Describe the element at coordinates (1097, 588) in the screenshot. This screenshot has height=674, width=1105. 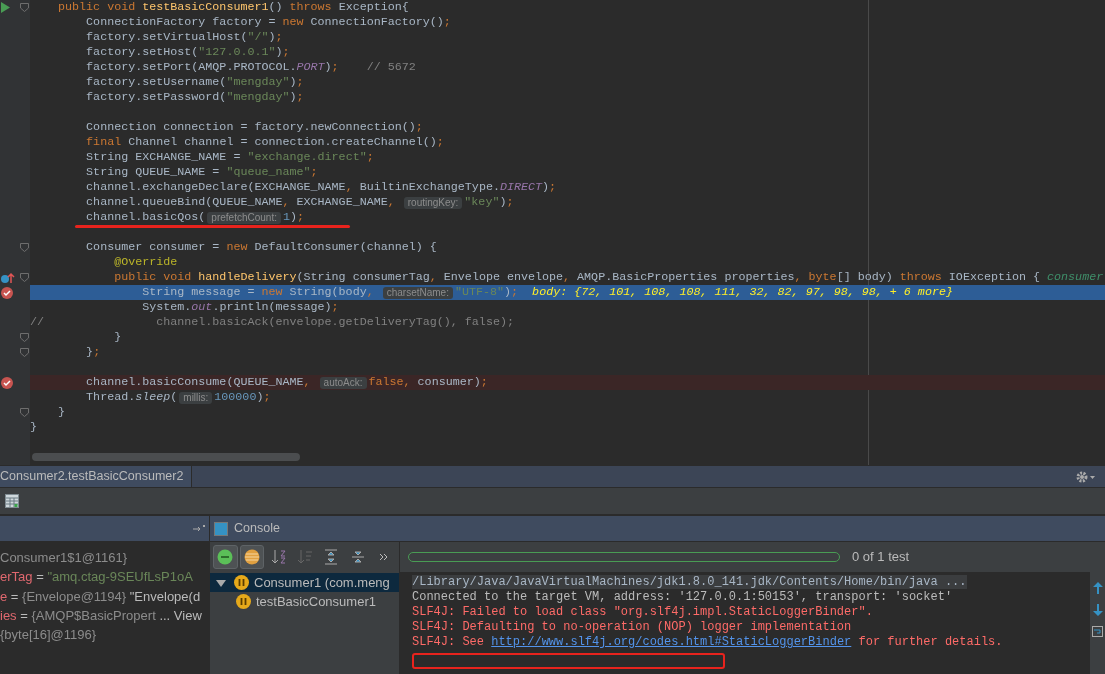
I see `up-arrow-icon` at that location.